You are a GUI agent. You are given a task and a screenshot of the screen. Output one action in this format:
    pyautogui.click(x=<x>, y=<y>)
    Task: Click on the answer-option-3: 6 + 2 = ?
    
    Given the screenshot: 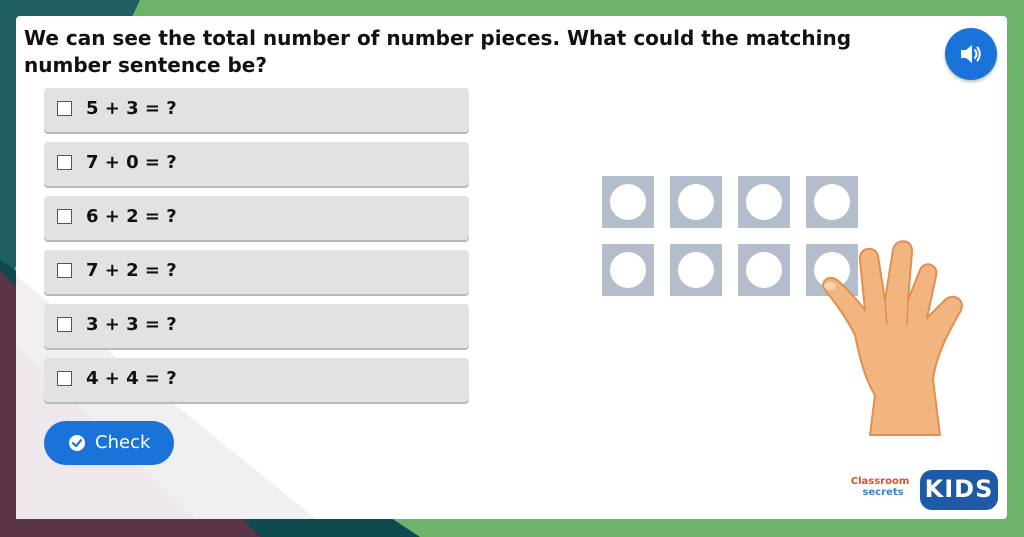 What is the action you would take?
    pyautogui.click(x=256, y=218)
    